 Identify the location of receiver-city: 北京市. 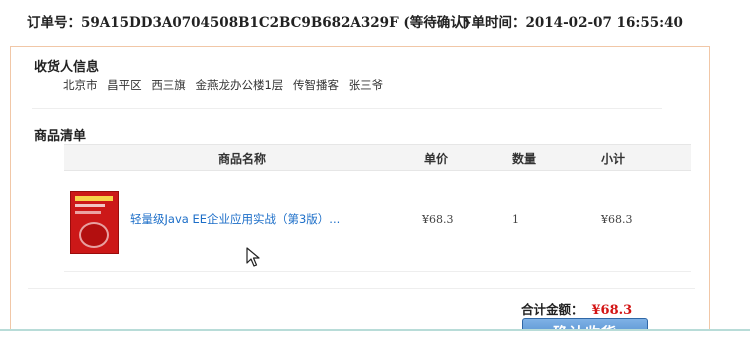
(80, 85).